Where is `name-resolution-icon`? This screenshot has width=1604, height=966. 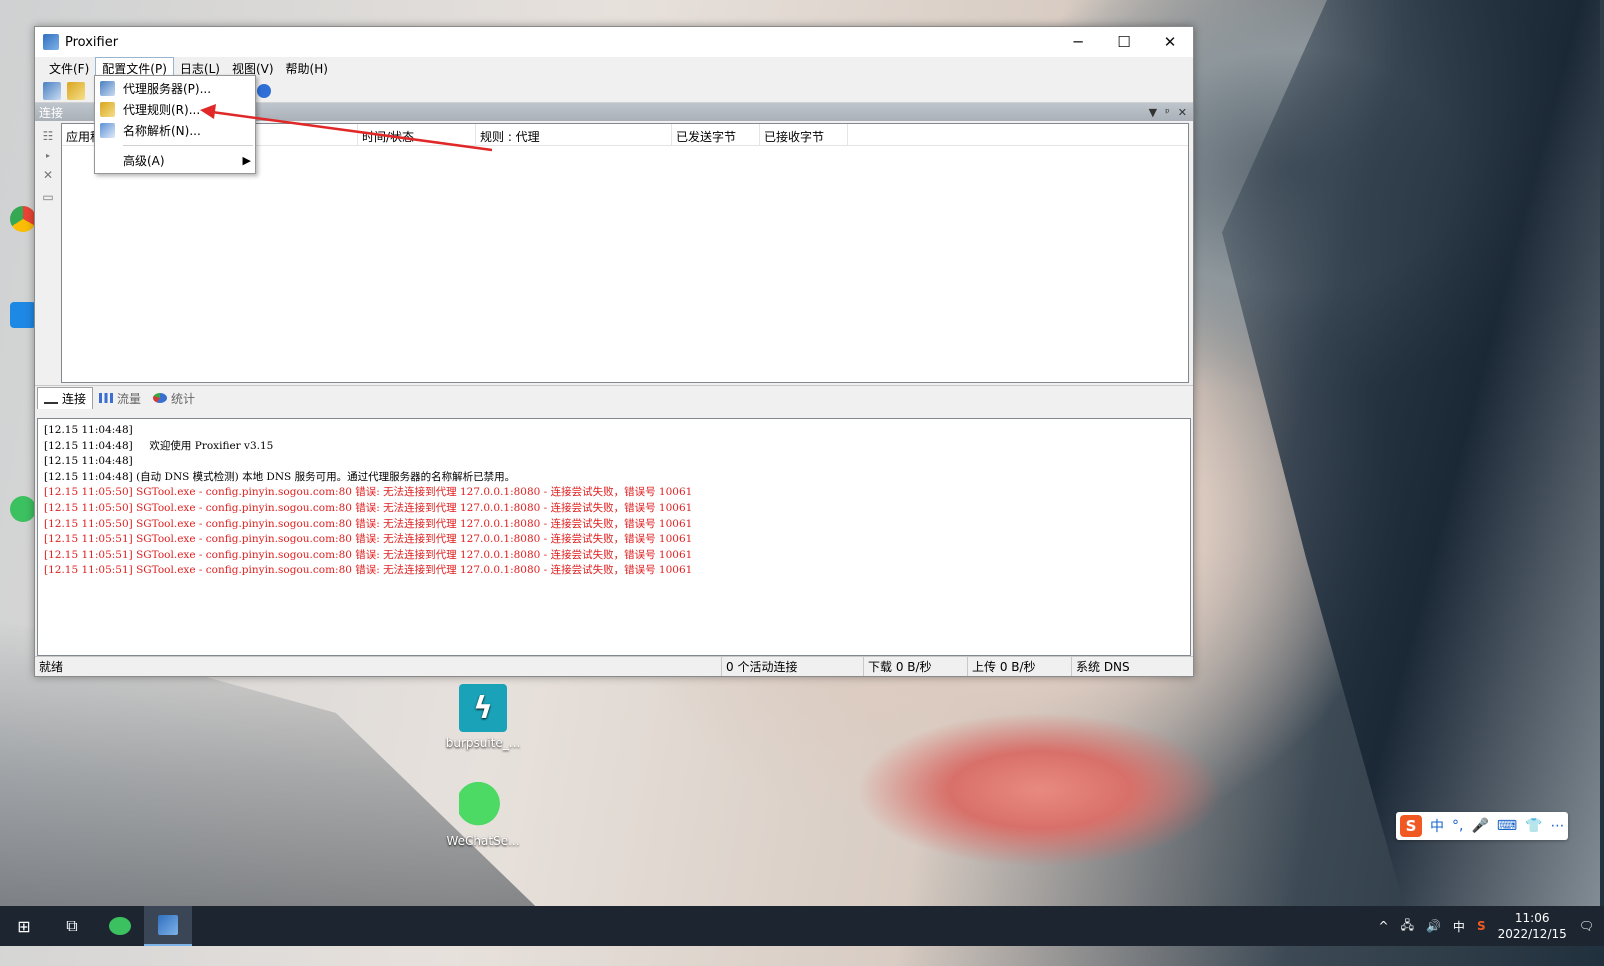
name-resolution-icon is located at coordinates (107, 130).